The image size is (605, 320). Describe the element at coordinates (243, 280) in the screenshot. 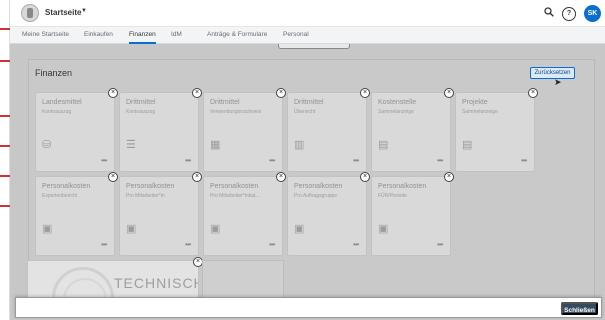

I see `add-tile-placeholder` at that location.